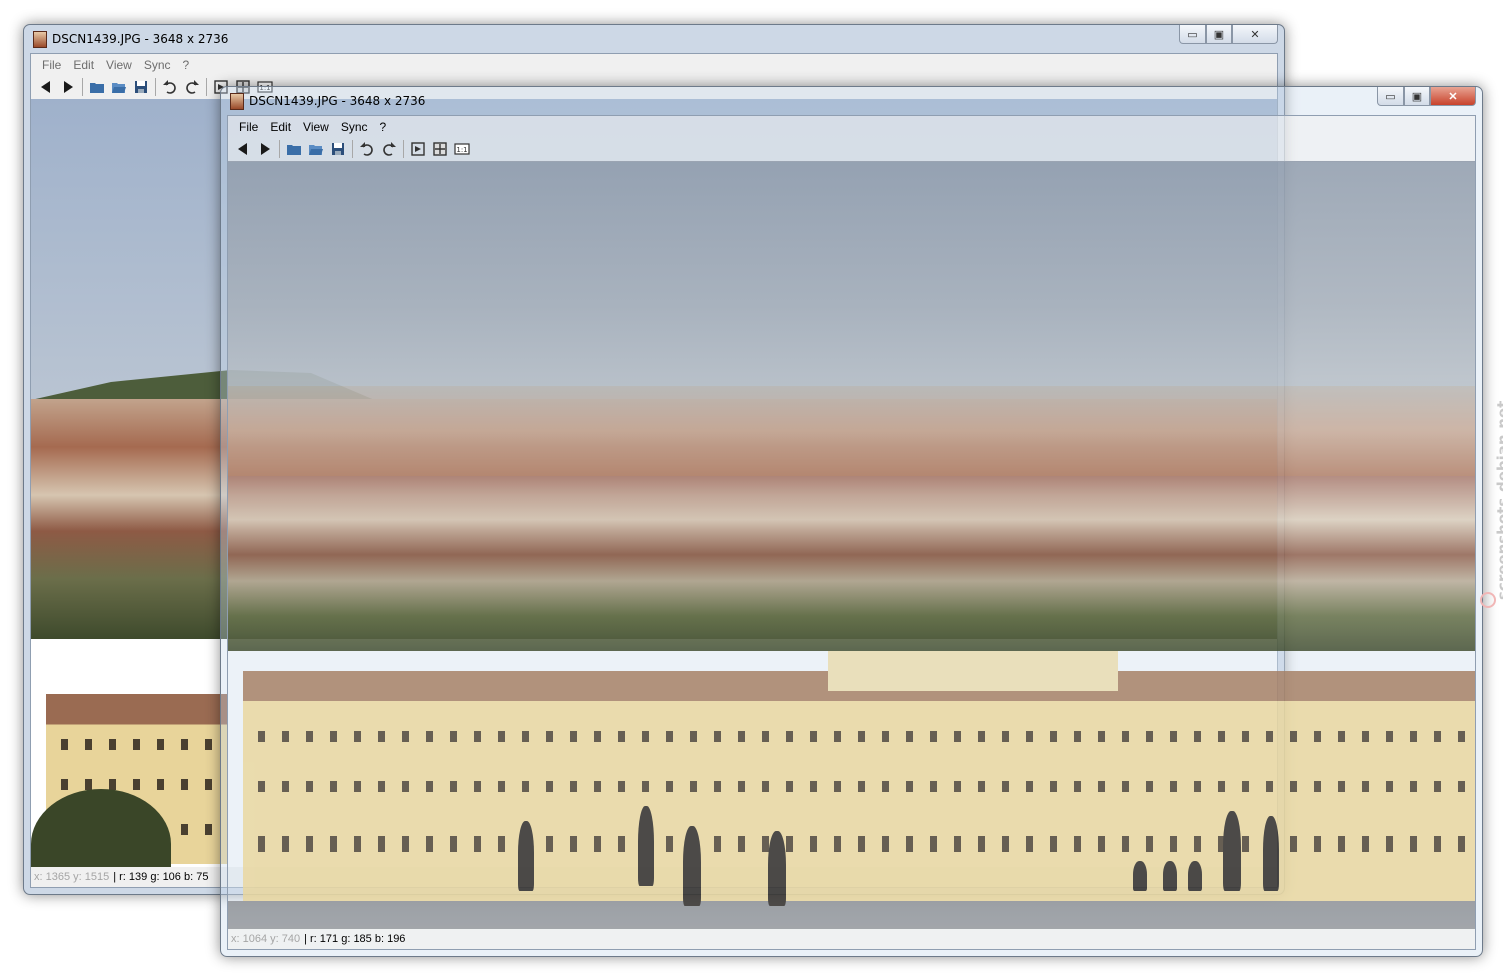 The height and width of the screenshot is (980, 1503). I want to click on status-rgb: | r: 171 g: 185 b: 196, so click(355, 939).